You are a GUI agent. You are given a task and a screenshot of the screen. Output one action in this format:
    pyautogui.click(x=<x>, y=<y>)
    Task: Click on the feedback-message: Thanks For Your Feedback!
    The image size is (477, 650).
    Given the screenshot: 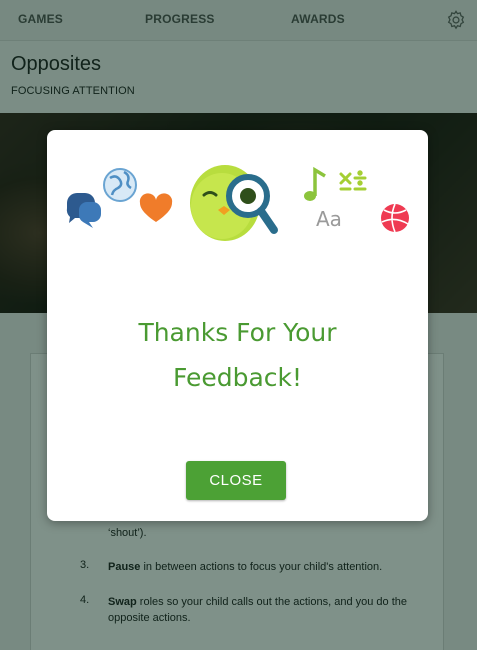 What is the action you would take?
    pyautogui.click(x=237, y=355)
    